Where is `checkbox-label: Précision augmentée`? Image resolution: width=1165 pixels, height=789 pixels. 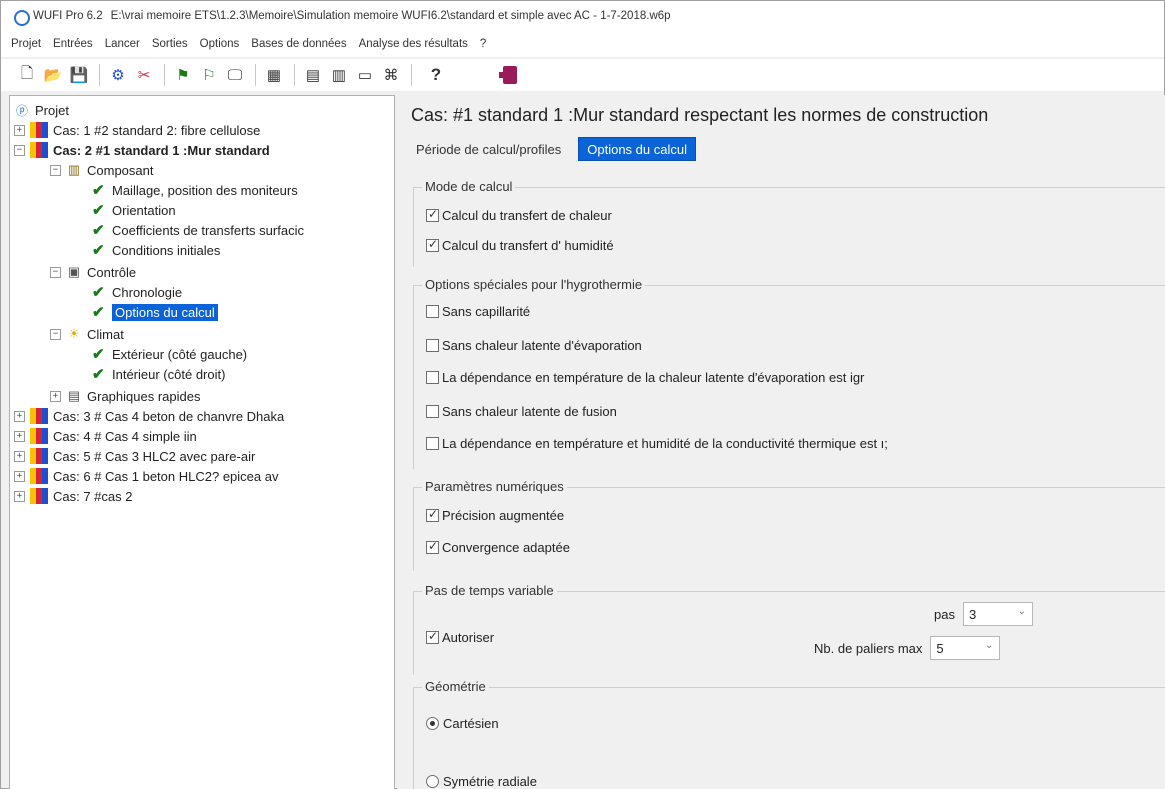
checkbox-label: Précision augmentée is located at coordinates (503, 515).